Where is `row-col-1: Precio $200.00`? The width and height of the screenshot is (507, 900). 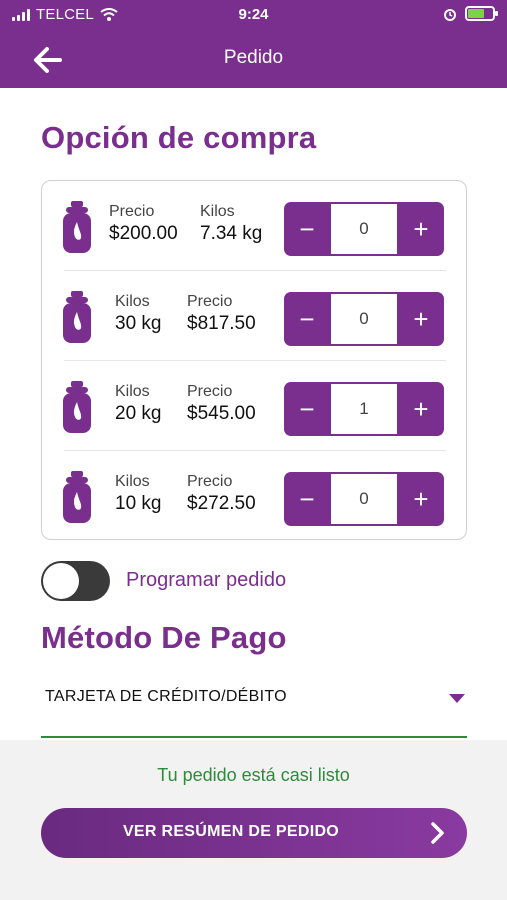 row-col-1: Precio $200.00 is located at coordinates (143, 224).